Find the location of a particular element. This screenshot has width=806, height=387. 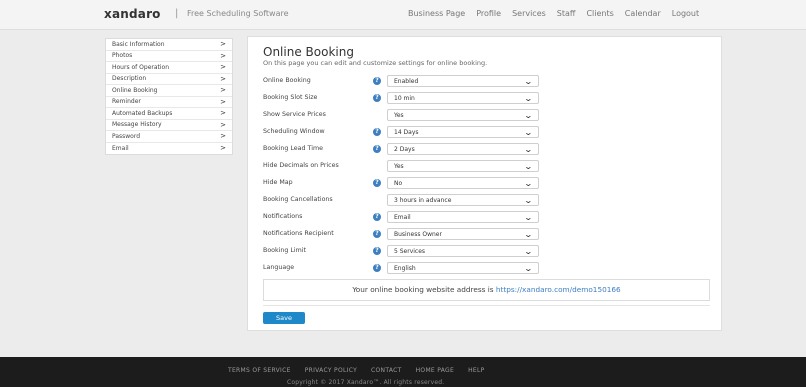

select-value: 14 Days is located at coordinates (406, 132).